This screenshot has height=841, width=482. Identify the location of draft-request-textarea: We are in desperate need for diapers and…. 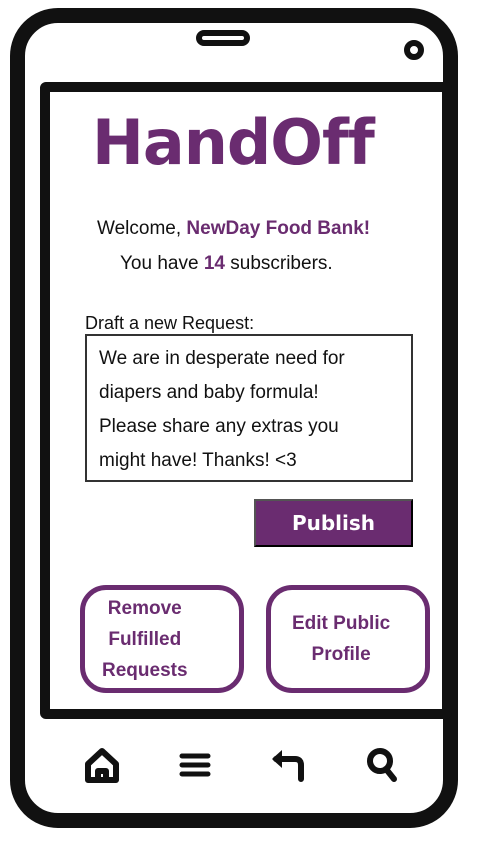
(249, 408).